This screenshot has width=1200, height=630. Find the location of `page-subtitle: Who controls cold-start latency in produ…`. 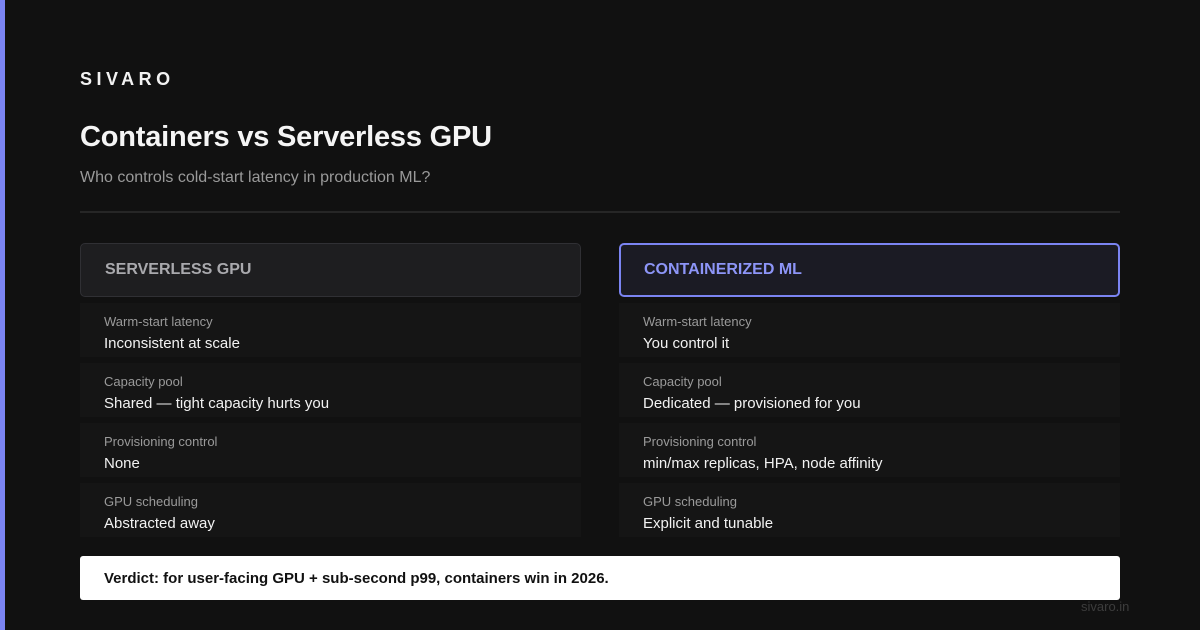

page-subtitle: Who controls cold-start latency in produ… is located at coordinates (255, 177).